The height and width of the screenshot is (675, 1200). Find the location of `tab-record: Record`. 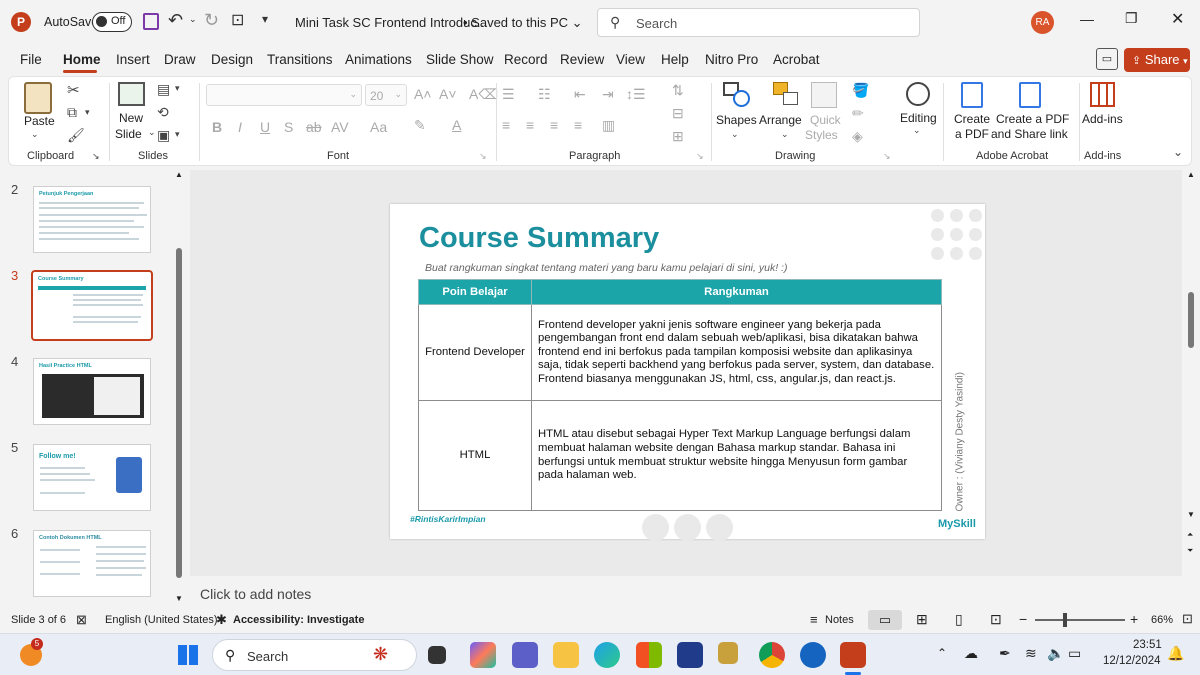

tab-record: Record is located at coordinates (526, 59).